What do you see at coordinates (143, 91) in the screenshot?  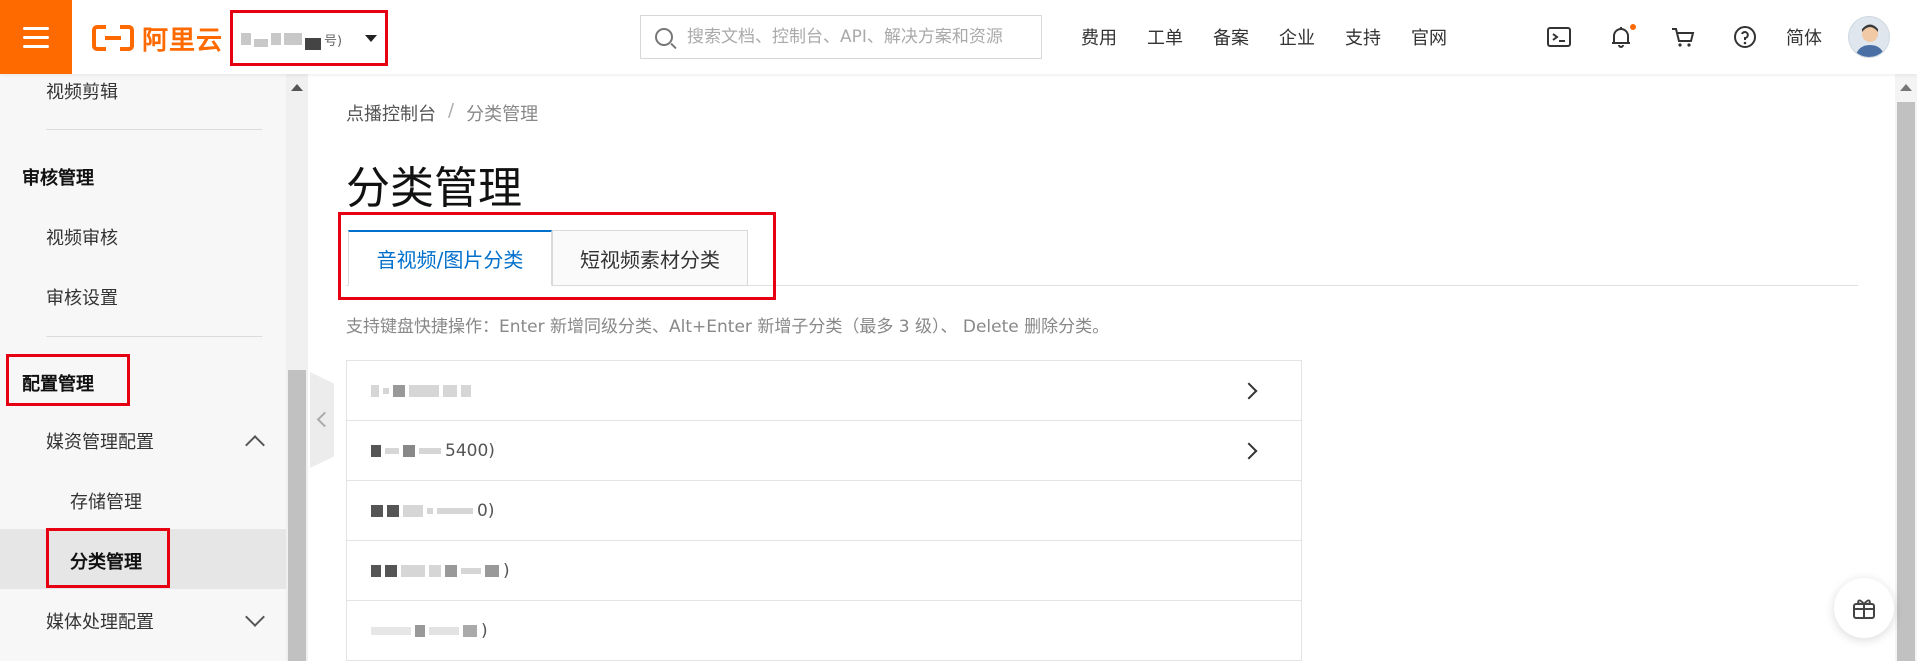 I see `sidebar-item-video-edit: 视频剪辑` at bounding box center [143, 91].